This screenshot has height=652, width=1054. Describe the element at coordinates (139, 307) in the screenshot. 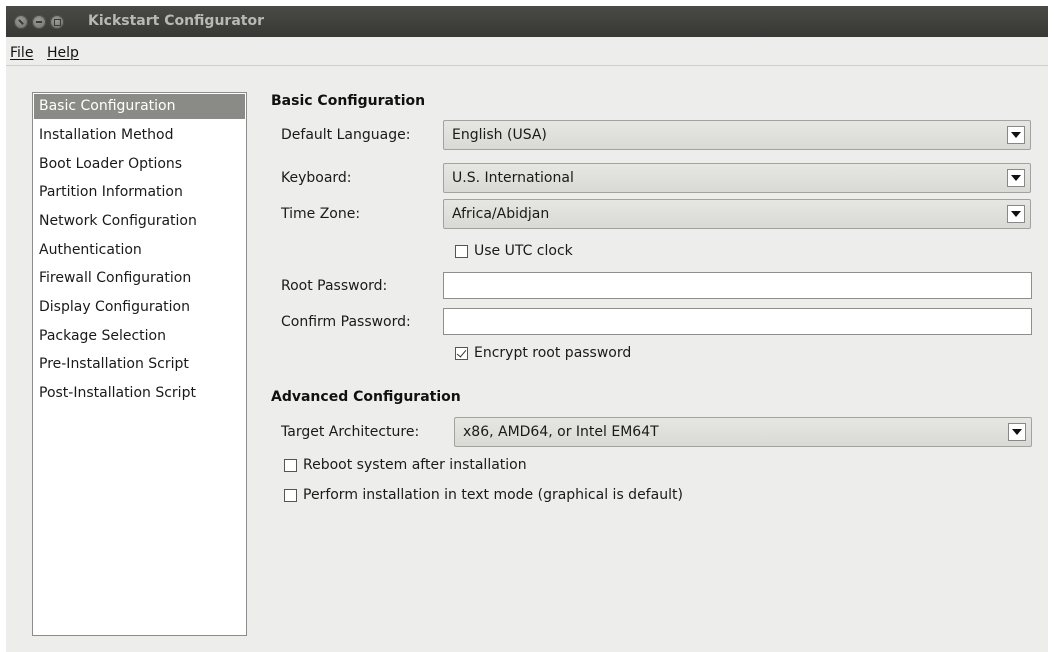

I see `nav-item-display-configuration: Display Configuration` at that location.